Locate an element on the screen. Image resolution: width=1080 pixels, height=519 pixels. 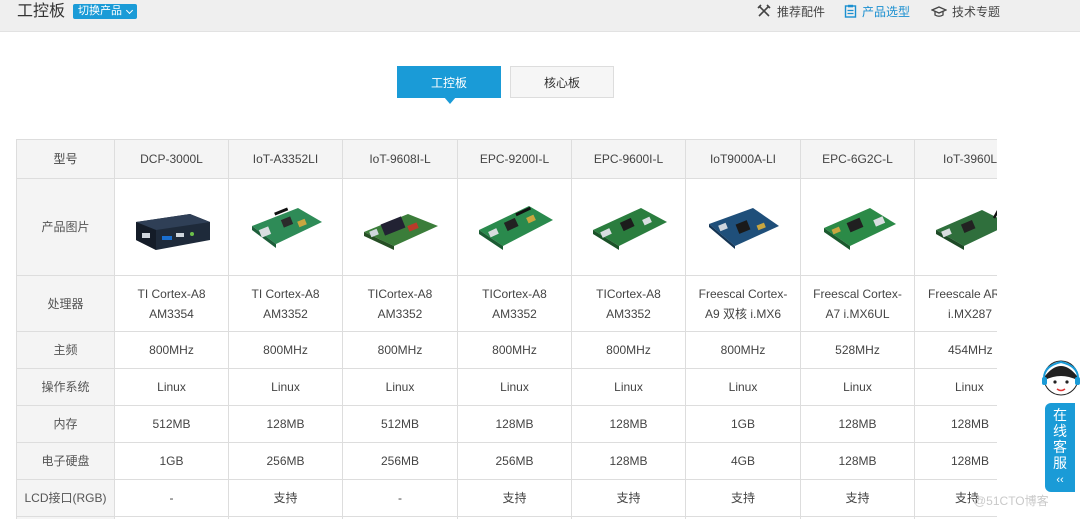
clipboard-icon is located at coordinates (850, 11).